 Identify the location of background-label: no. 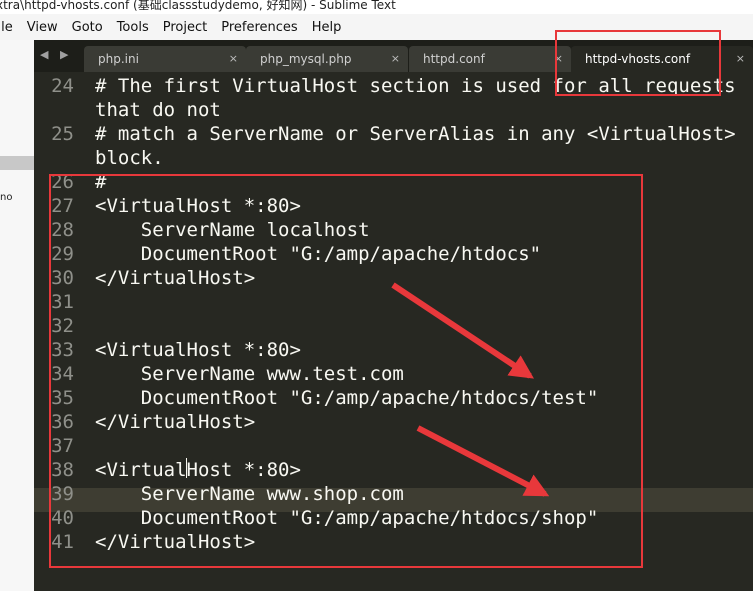
(6, 197).